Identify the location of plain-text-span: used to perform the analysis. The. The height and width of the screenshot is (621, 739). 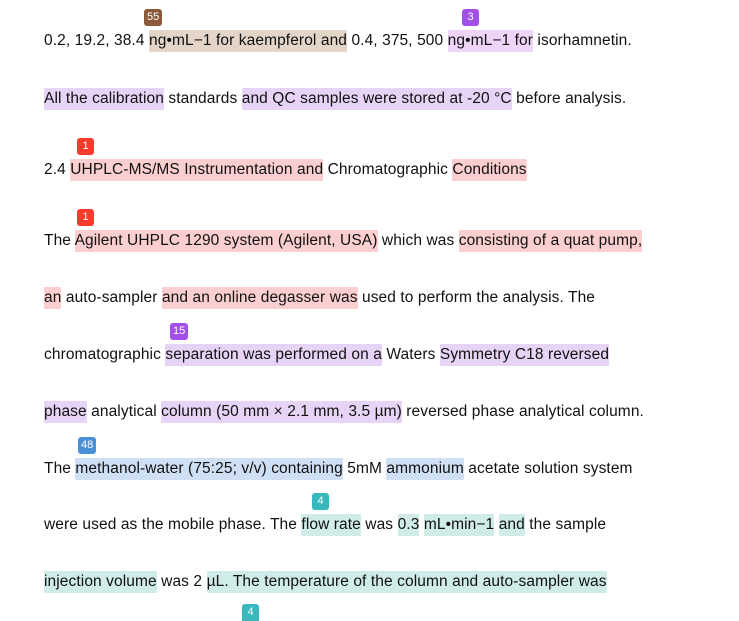
(476, 297).